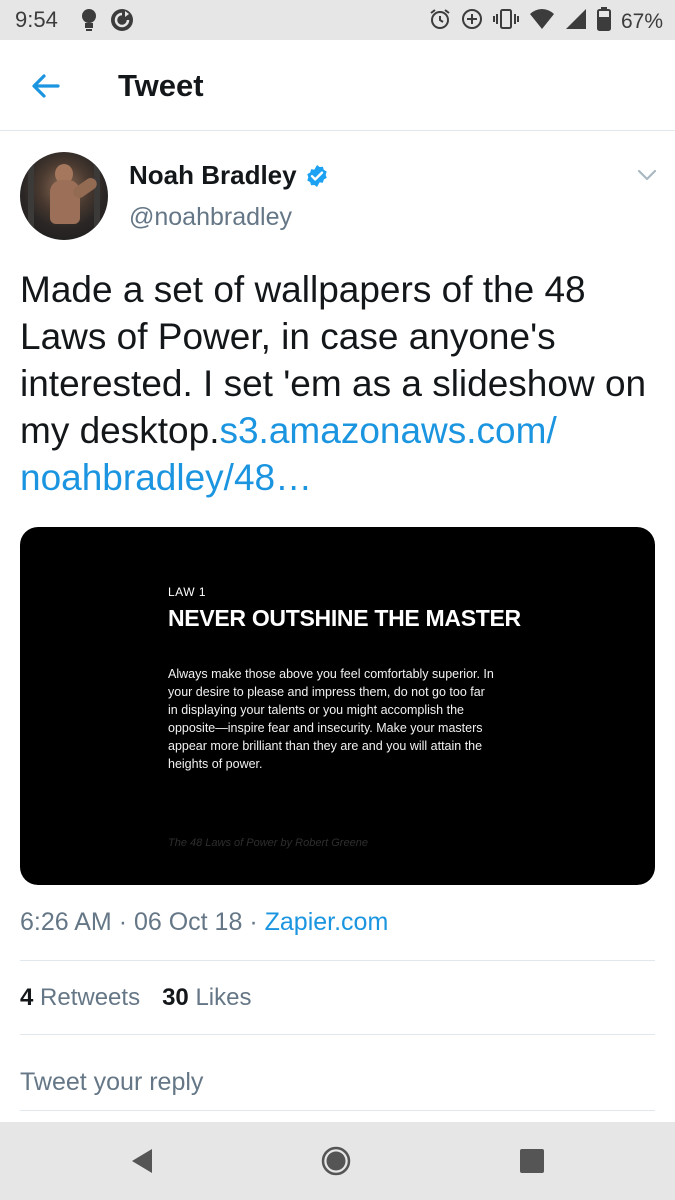 This screenshot has height=1200, width=675. I want to click on status-time: 9:54, so click(36, 19).